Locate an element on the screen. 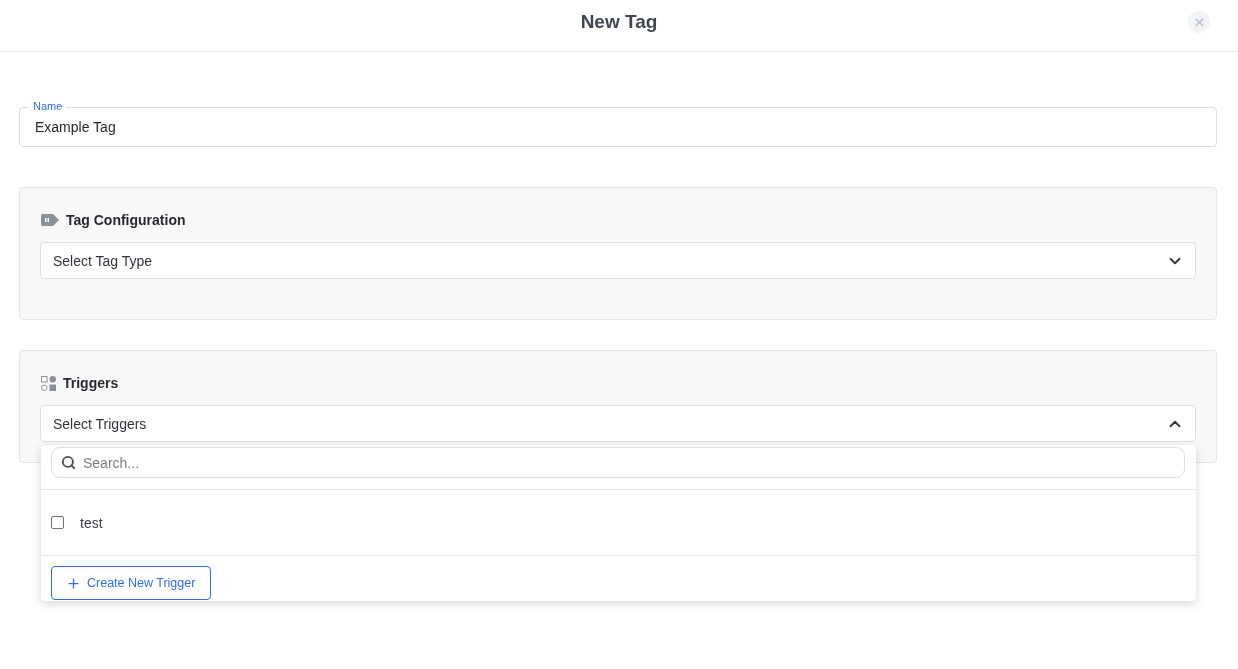  search-icon is located at coordinates (68, 462).